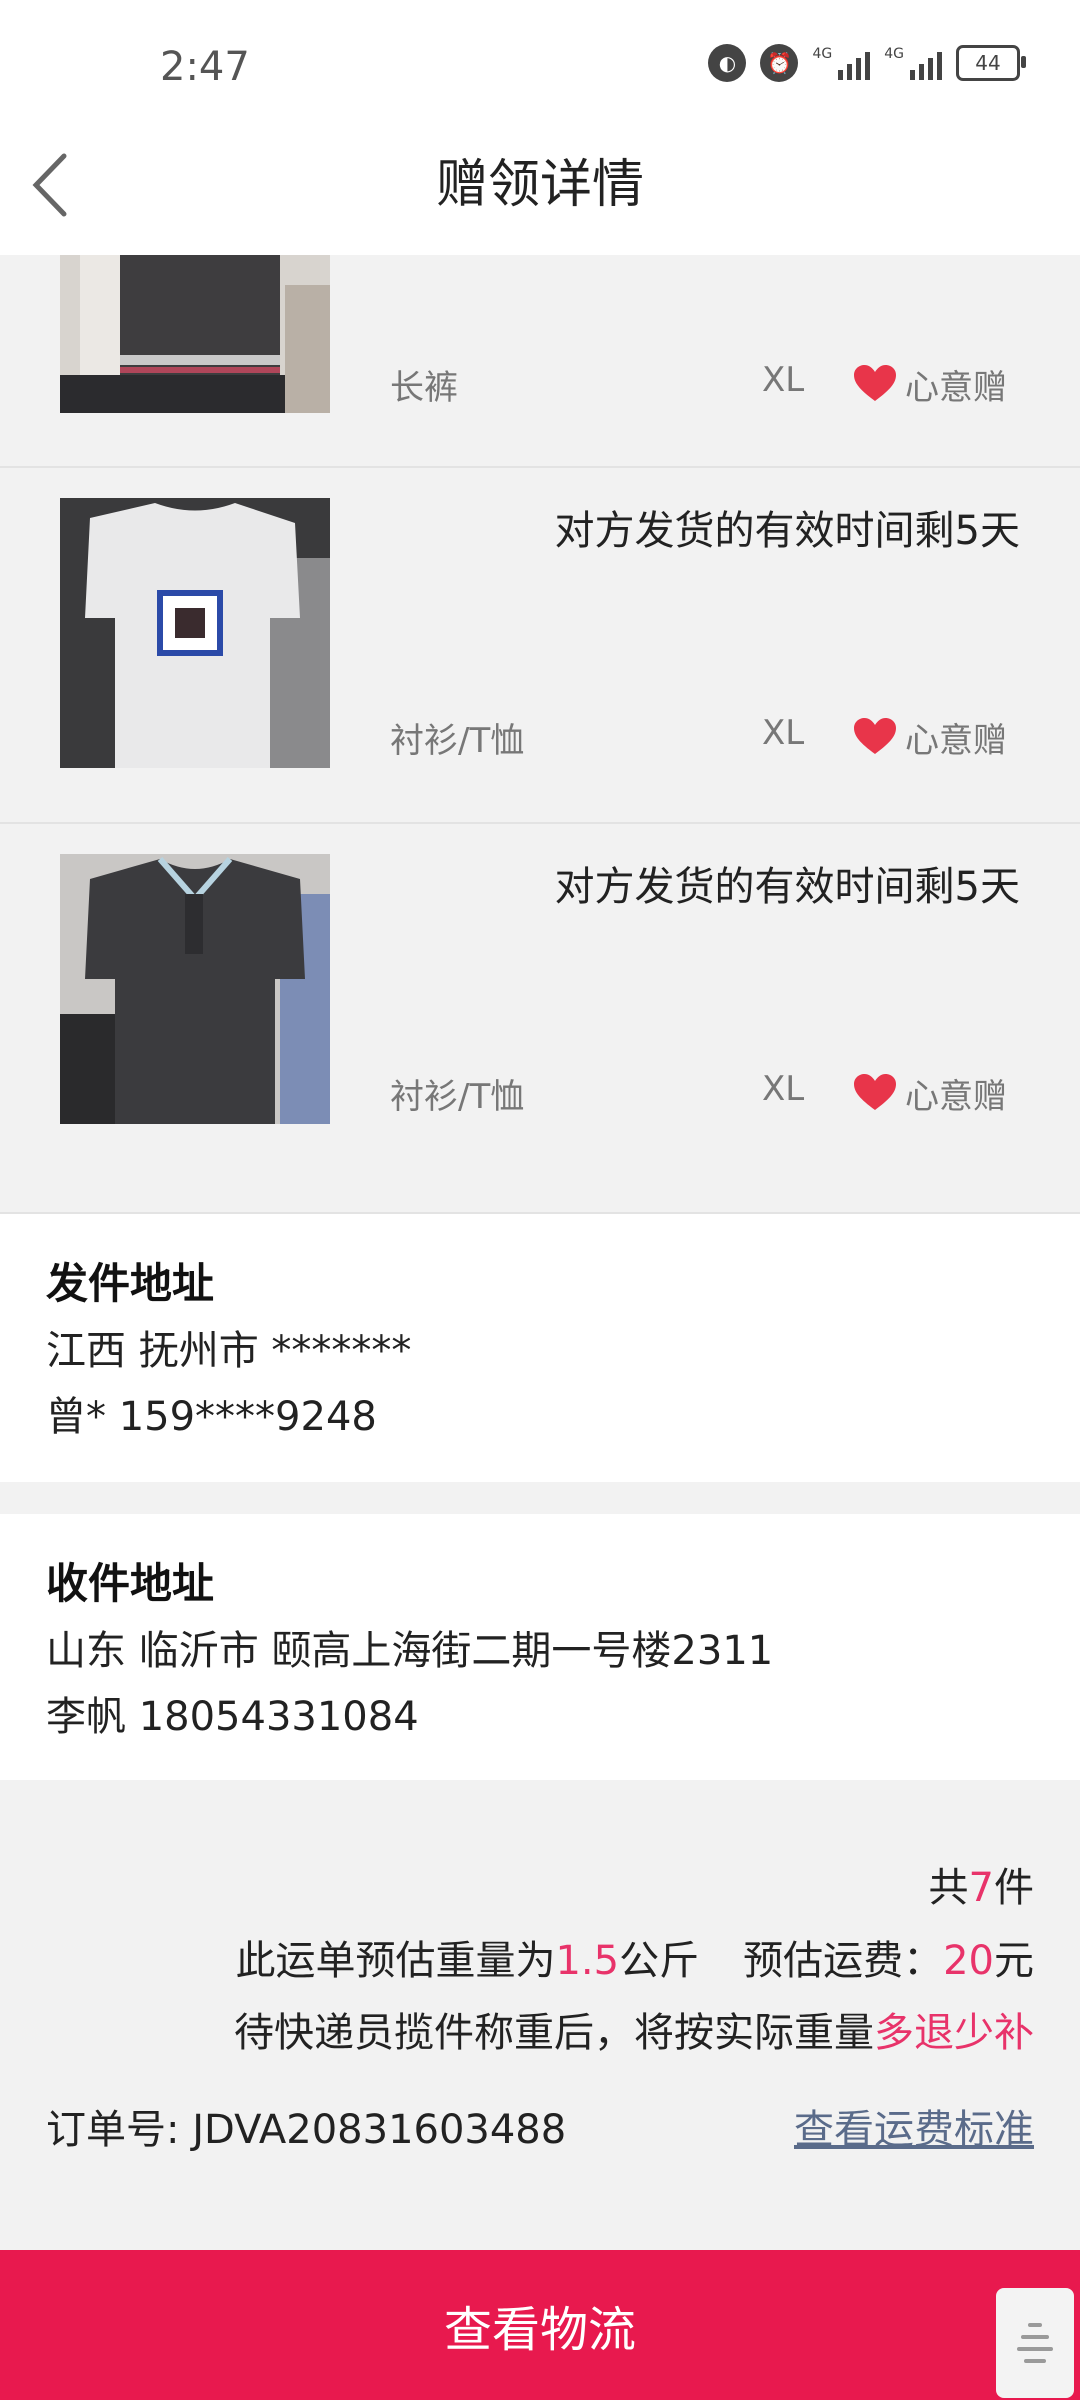 The image size is (1080, 2400). What do you see at coordinates (991, 63) in the screenshot?
I see `battery-icon: 44` at bounding box center [991, 63].